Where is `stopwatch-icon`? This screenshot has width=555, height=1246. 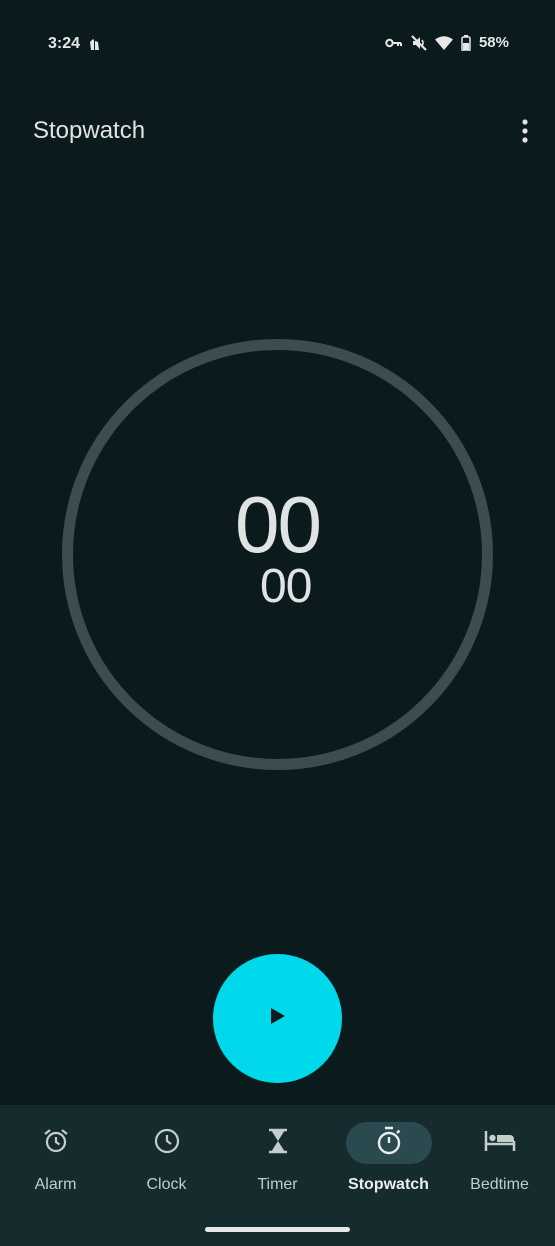
stopwatch-icon is located at coordinates (389, 1143).